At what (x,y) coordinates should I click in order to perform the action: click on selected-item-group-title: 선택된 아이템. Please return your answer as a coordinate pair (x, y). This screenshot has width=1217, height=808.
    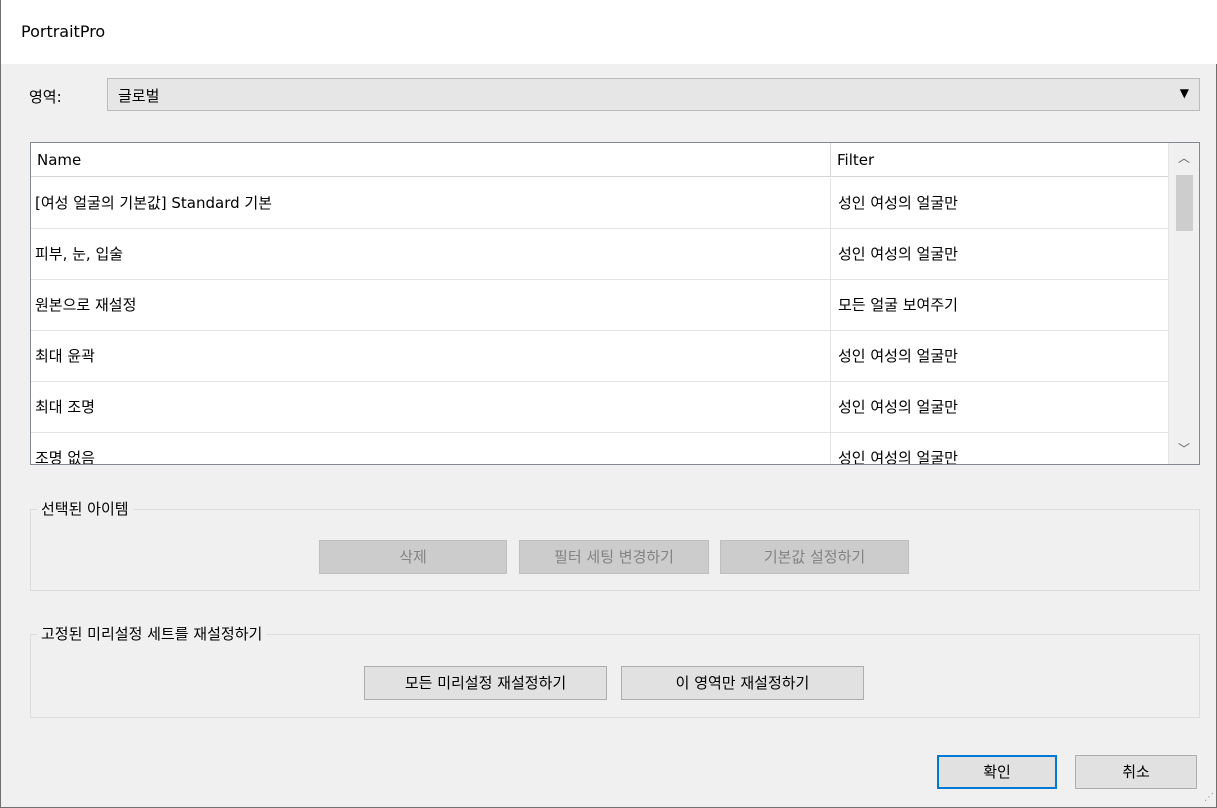
    Looking at the image, I should click on (85, 508).